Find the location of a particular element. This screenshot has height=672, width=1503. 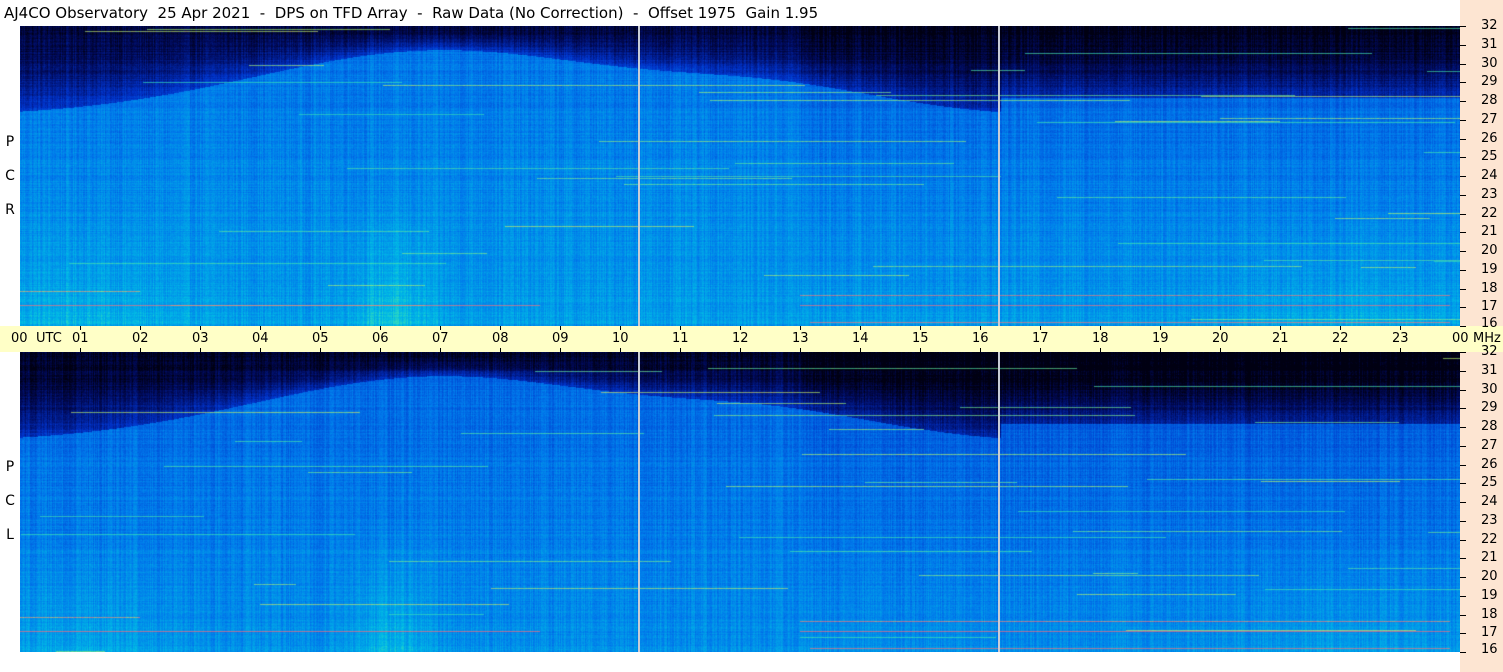

freq-tick-label-lcp: 17 is located at coordinates (1489, 633).